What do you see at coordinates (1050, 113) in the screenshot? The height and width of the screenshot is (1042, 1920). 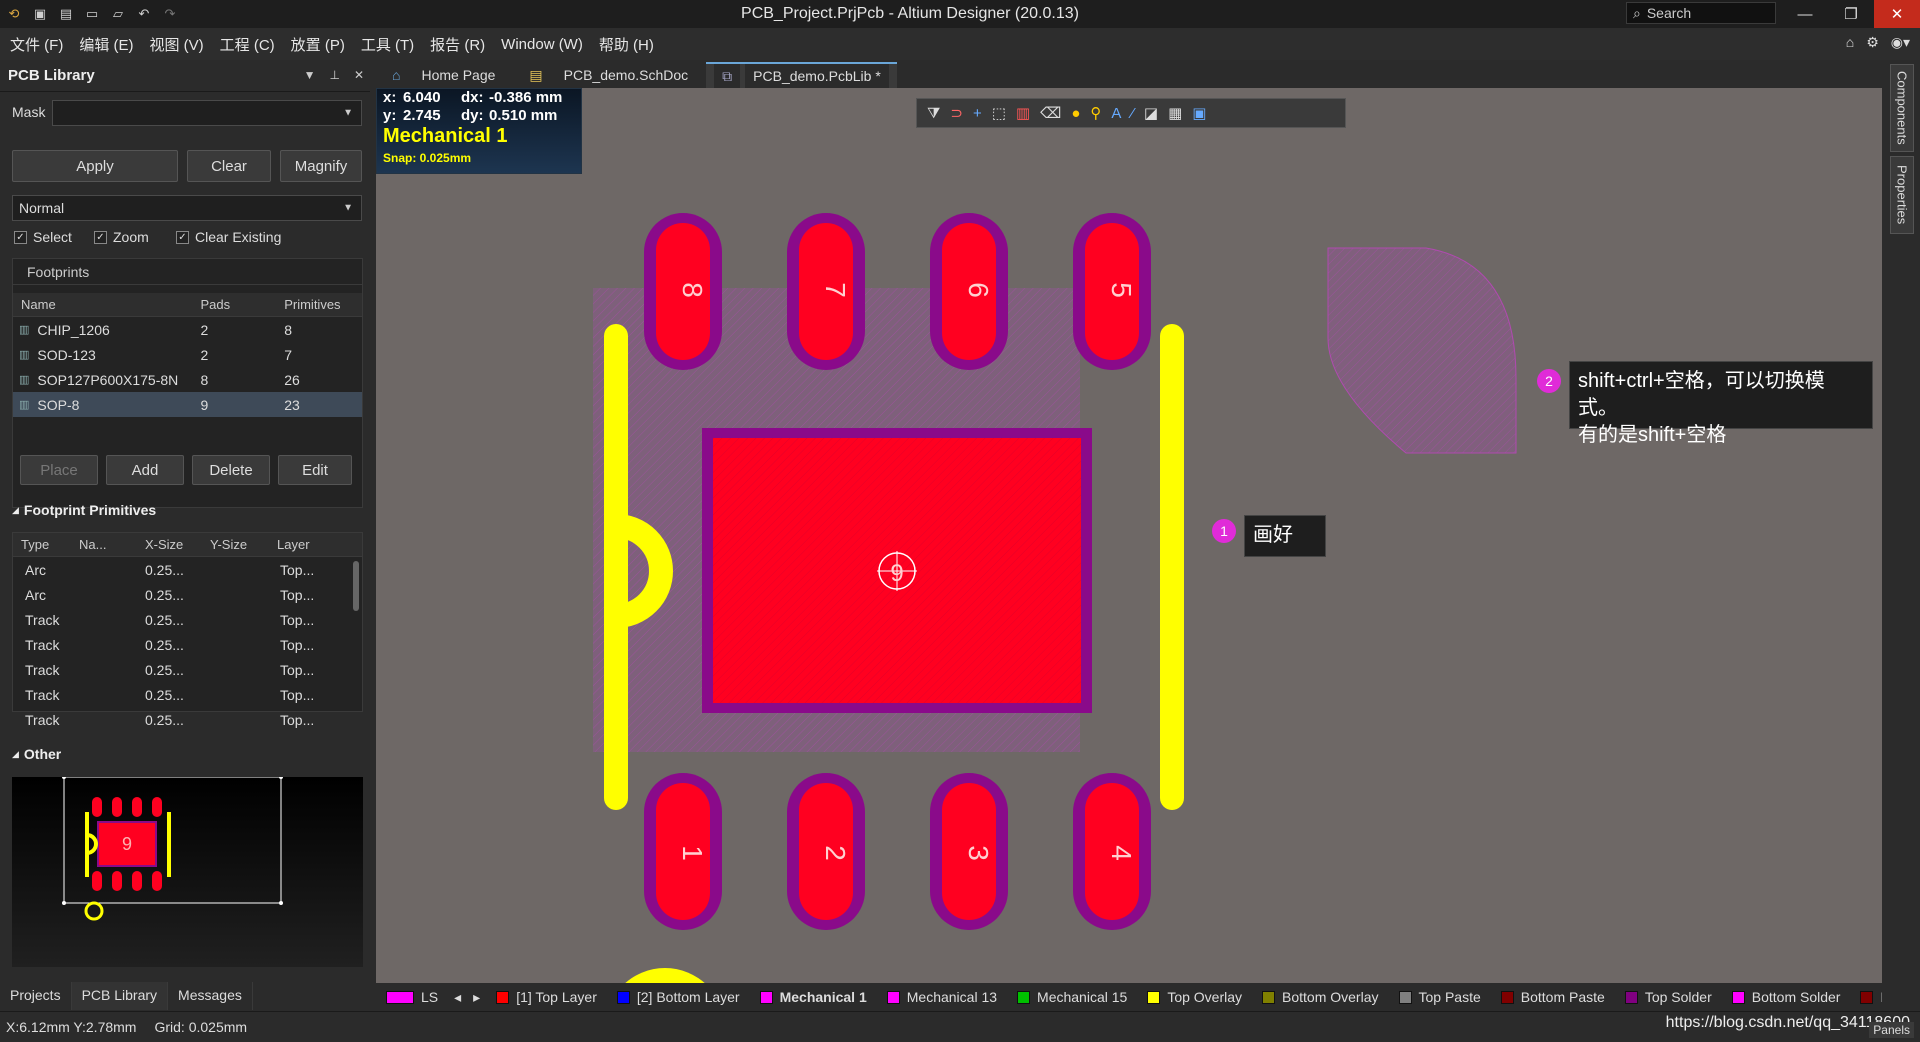 I see `eraser-icon: ⌫` at bounding box center [1050, 113].